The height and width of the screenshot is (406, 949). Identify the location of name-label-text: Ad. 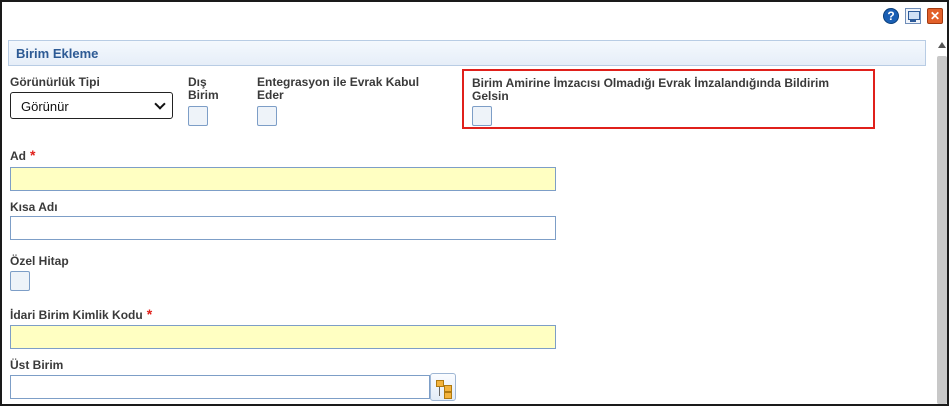
(18, 156).